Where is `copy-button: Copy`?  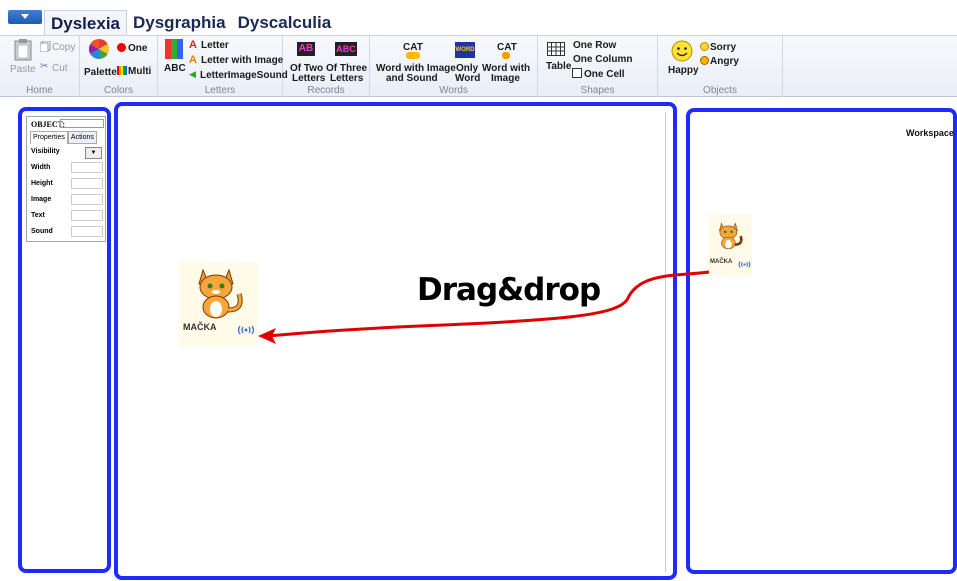
copy-button: Copy is located at coordinates (58, 48).